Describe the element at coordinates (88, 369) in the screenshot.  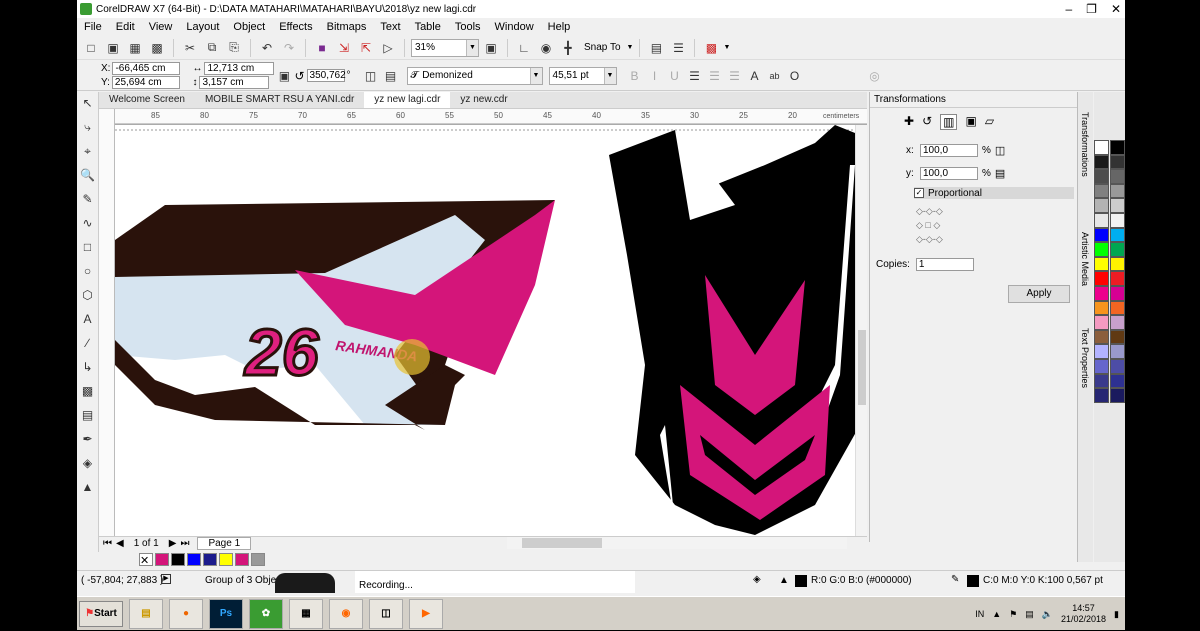
I see `connector-tool-icon: ↳` at that location.